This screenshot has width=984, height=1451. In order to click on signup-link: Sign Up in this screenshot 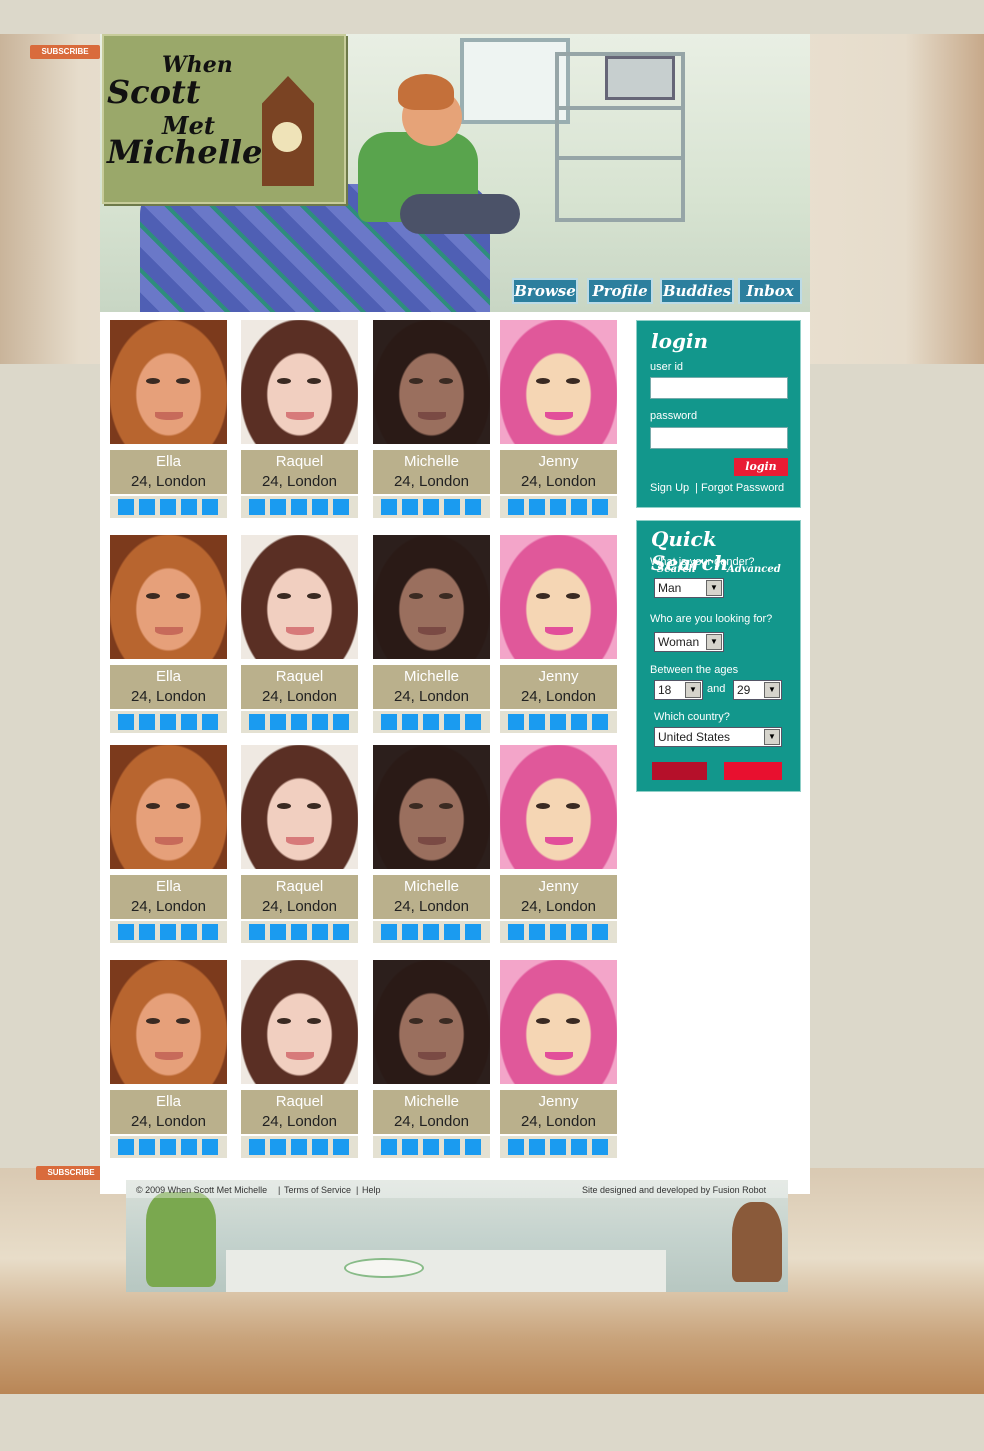, I will do `click(669, 488)`.